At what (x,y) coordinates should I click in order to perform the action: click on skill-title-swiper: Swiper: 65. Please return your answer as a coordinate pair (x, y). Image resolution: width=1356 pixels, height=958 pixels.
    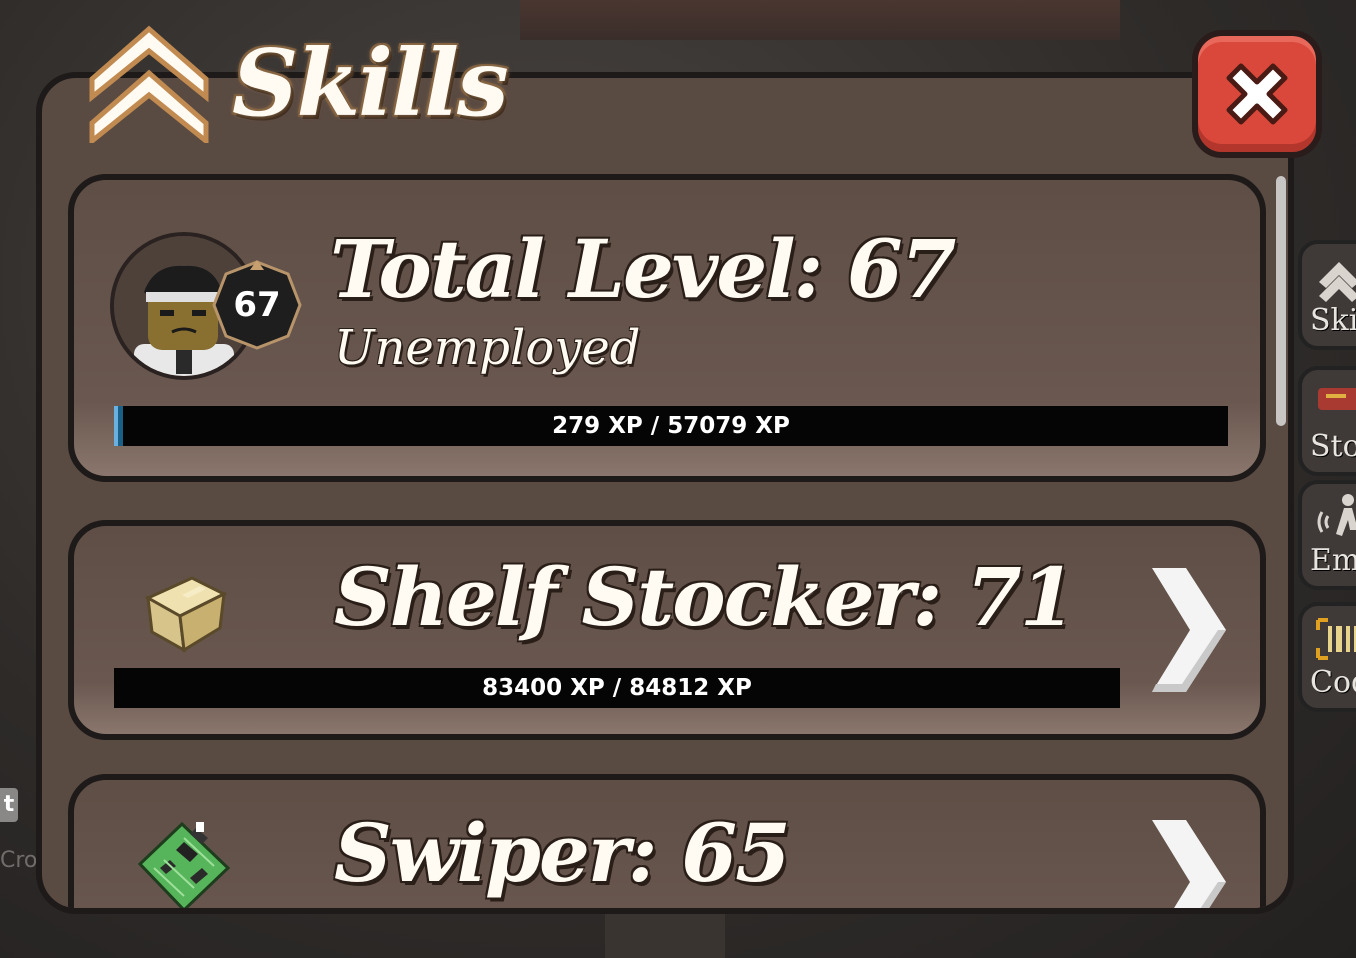
    Looking at the image, I should click on (562, 853).